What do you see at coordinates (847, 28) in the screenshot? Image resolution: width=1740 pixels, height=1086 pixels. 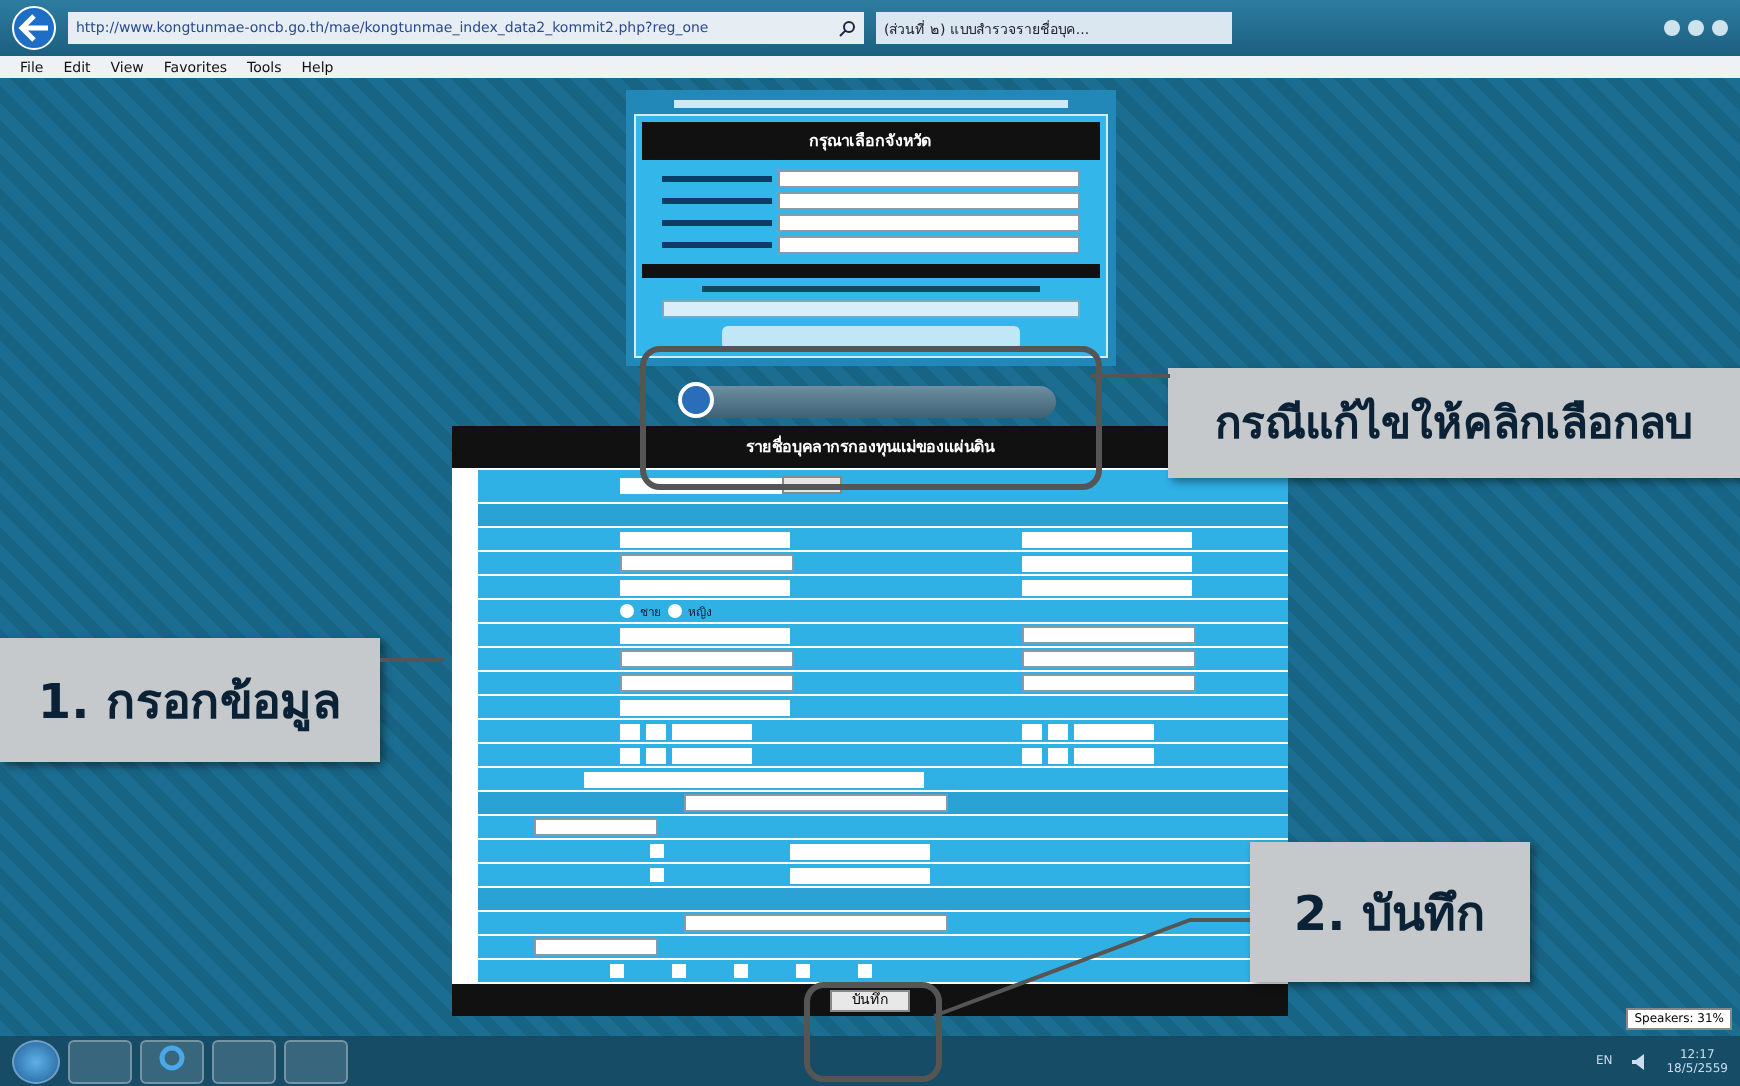 I see `search-icon` at bounding box center [847, 28].